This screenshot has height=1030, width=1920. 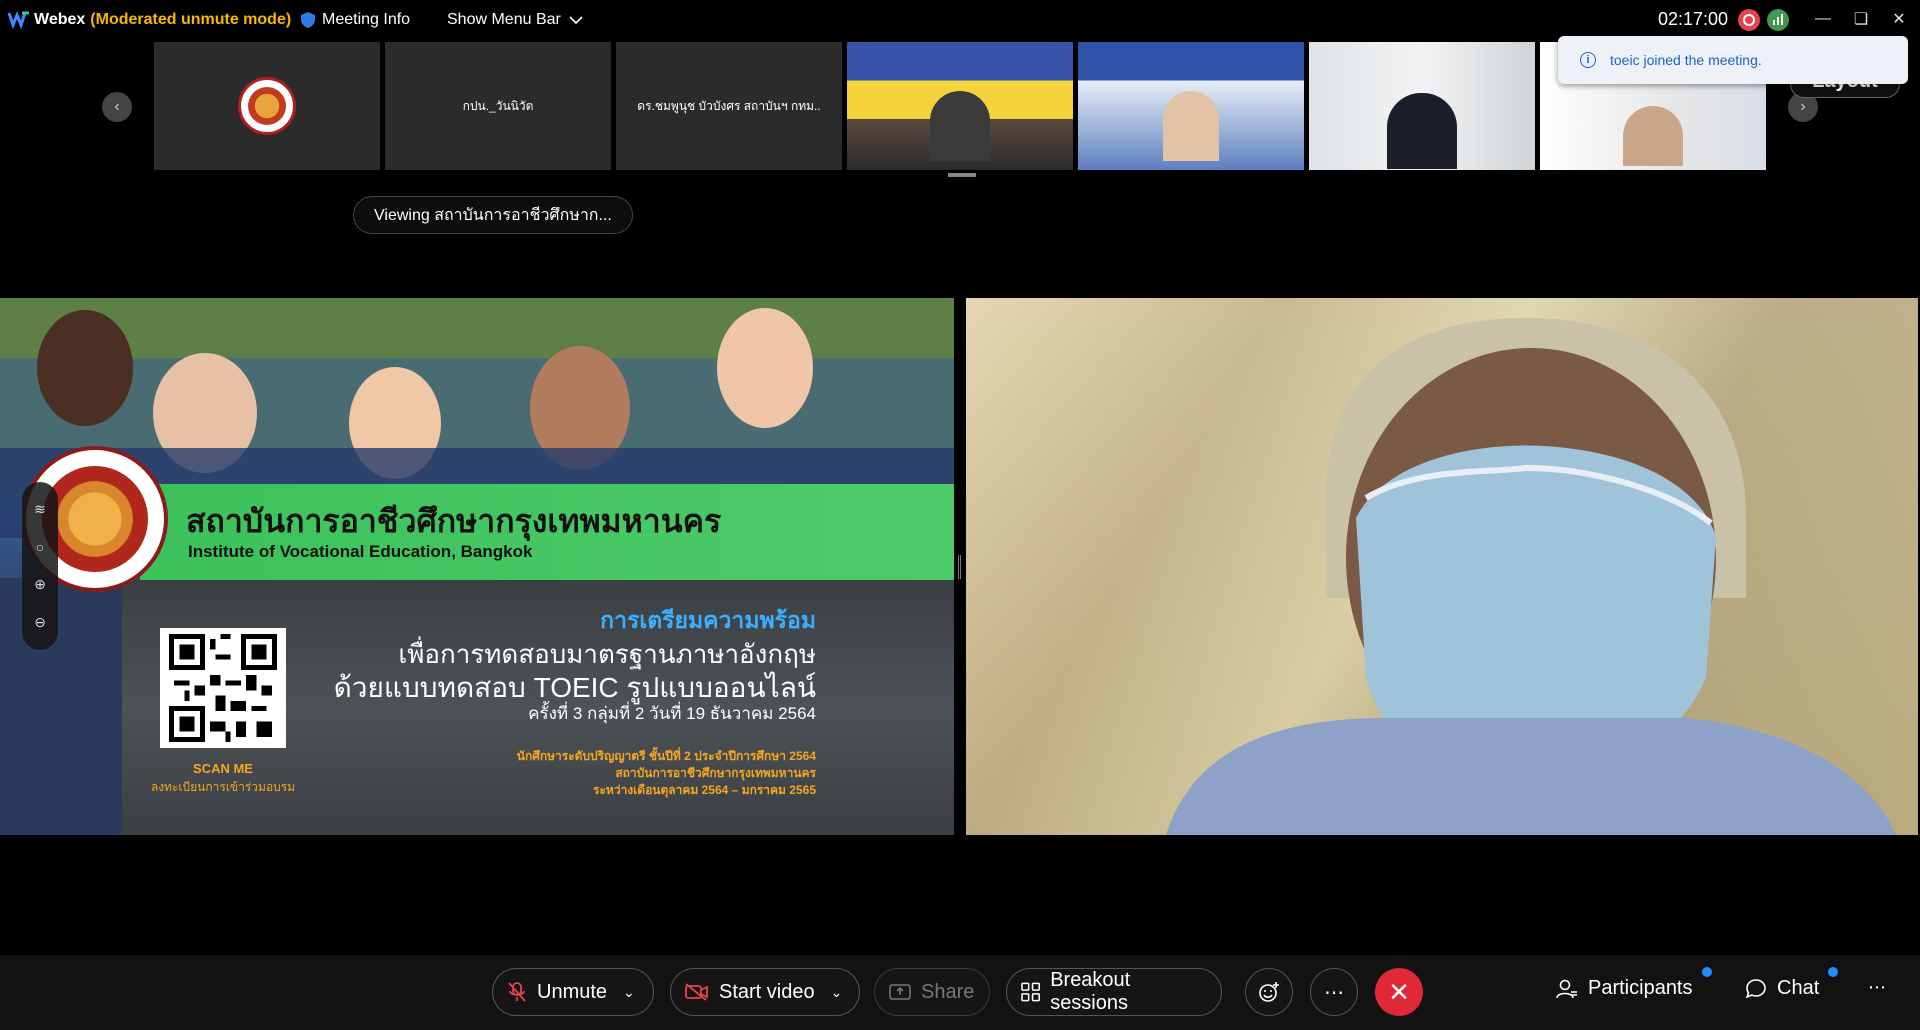 What do you see at coordinates (1090, 991) in the screenshot?
I see `breakout-sessions-label: Breakout sessions` at bounding box center [1090, 991].